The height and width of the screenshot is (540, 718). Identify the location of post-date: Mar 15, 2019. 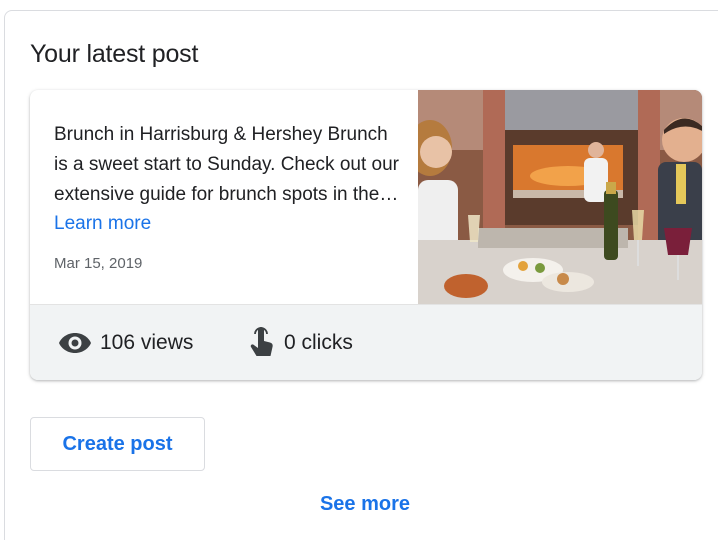
(98, 263).